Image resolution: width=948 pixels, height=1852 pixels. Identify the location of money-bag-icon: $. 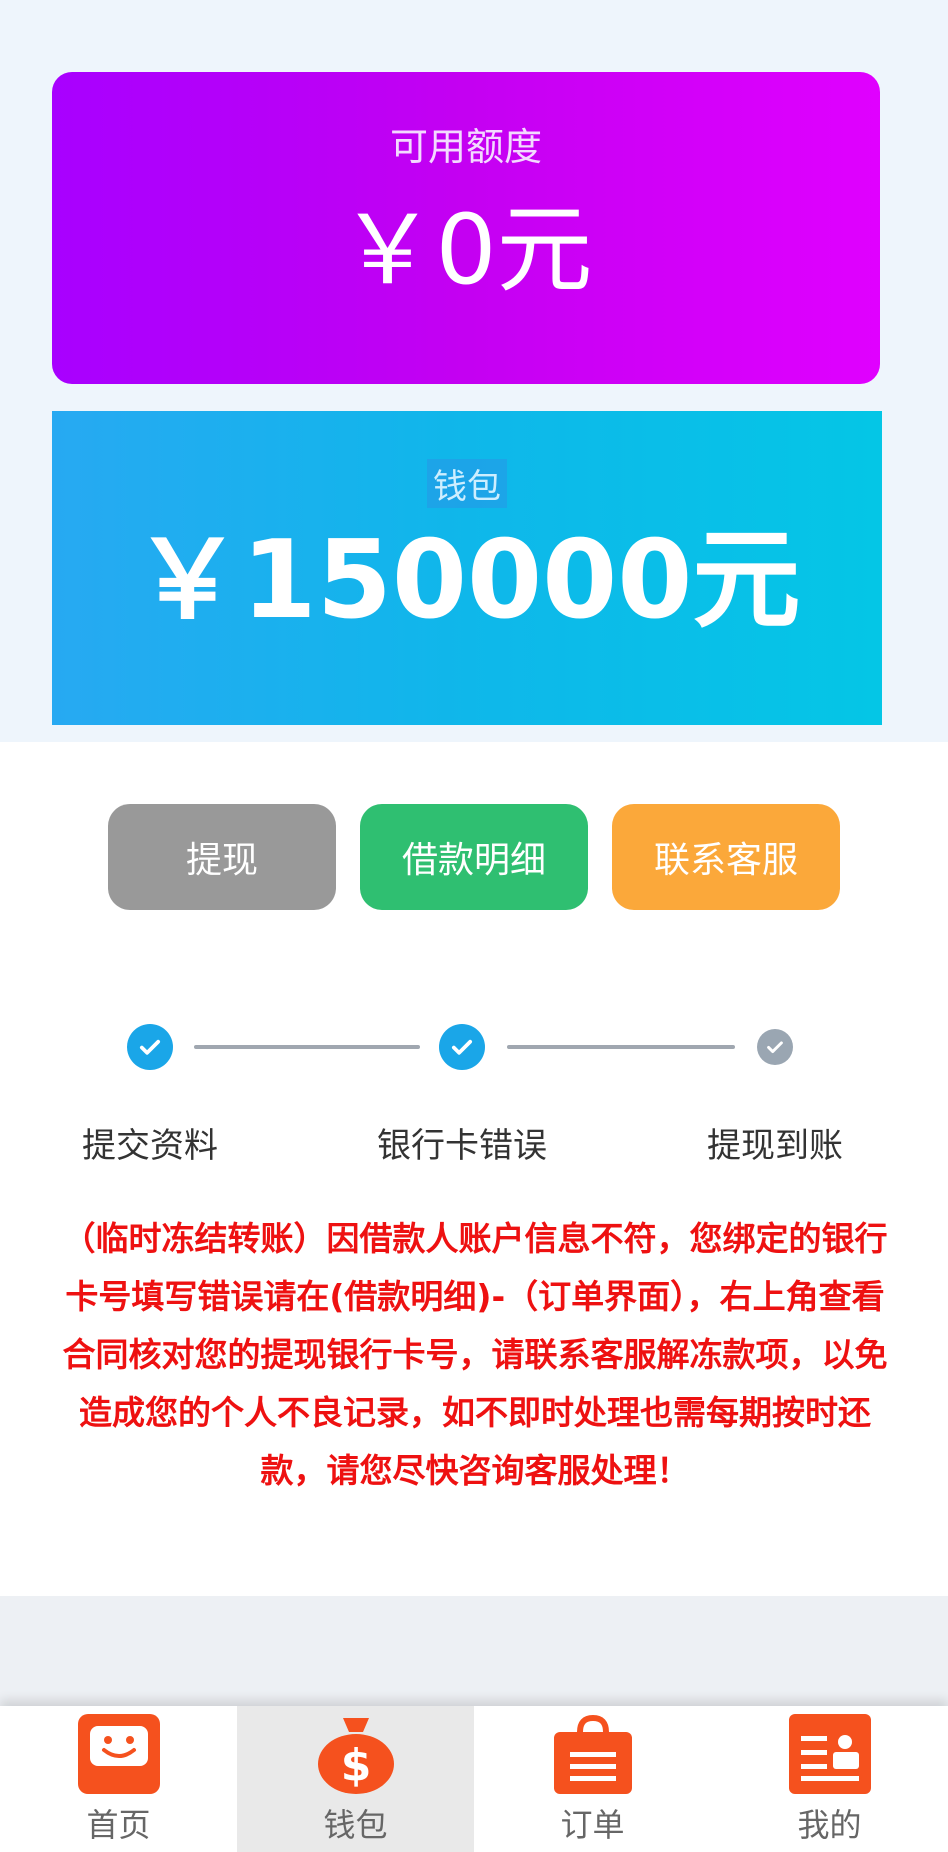
(355, 1756).